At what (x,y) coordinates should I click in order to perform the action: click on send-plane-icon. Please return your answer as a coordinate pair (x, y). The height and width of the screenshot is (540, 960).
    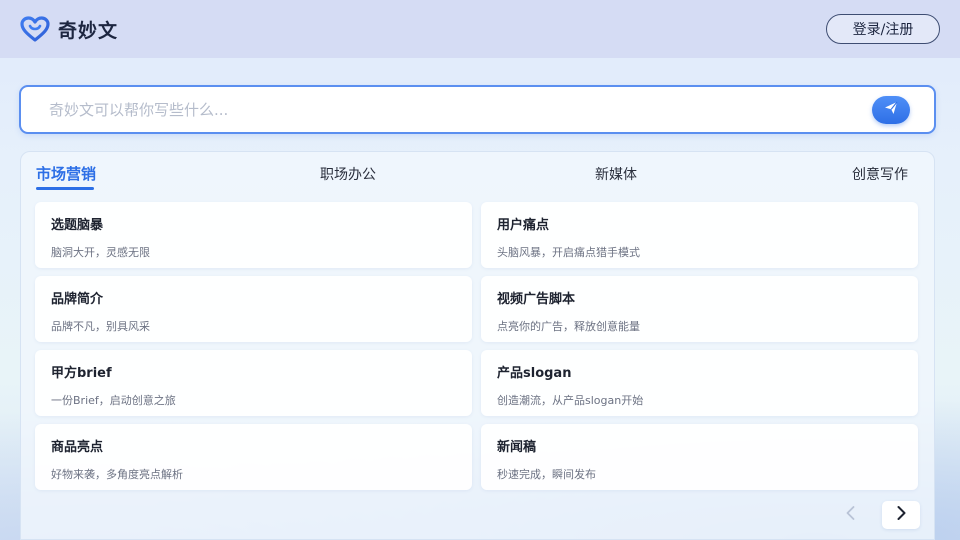
    Looking at the image, I should click on (891, 110).